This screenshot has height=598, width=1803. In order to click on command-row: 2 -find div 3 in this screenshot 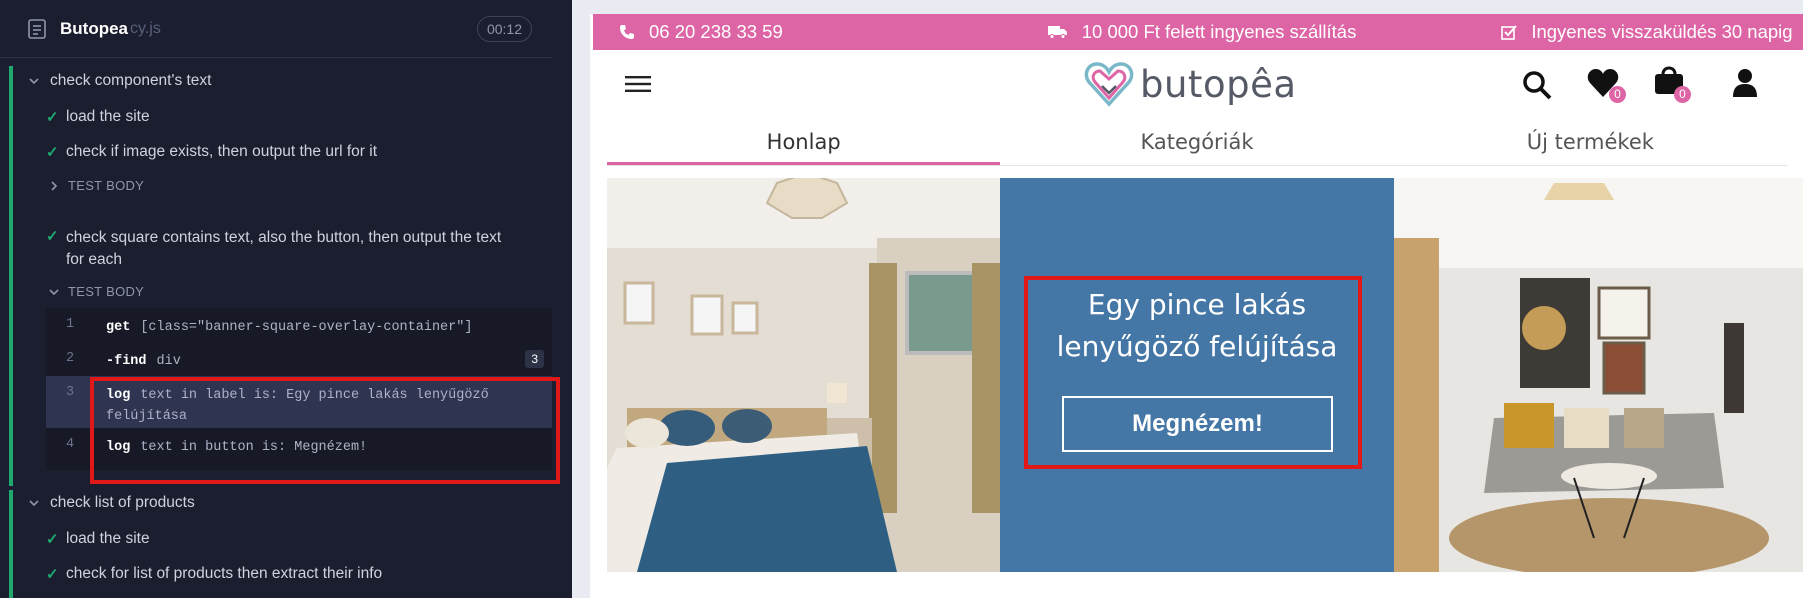, I will do `click(299, 359)`.